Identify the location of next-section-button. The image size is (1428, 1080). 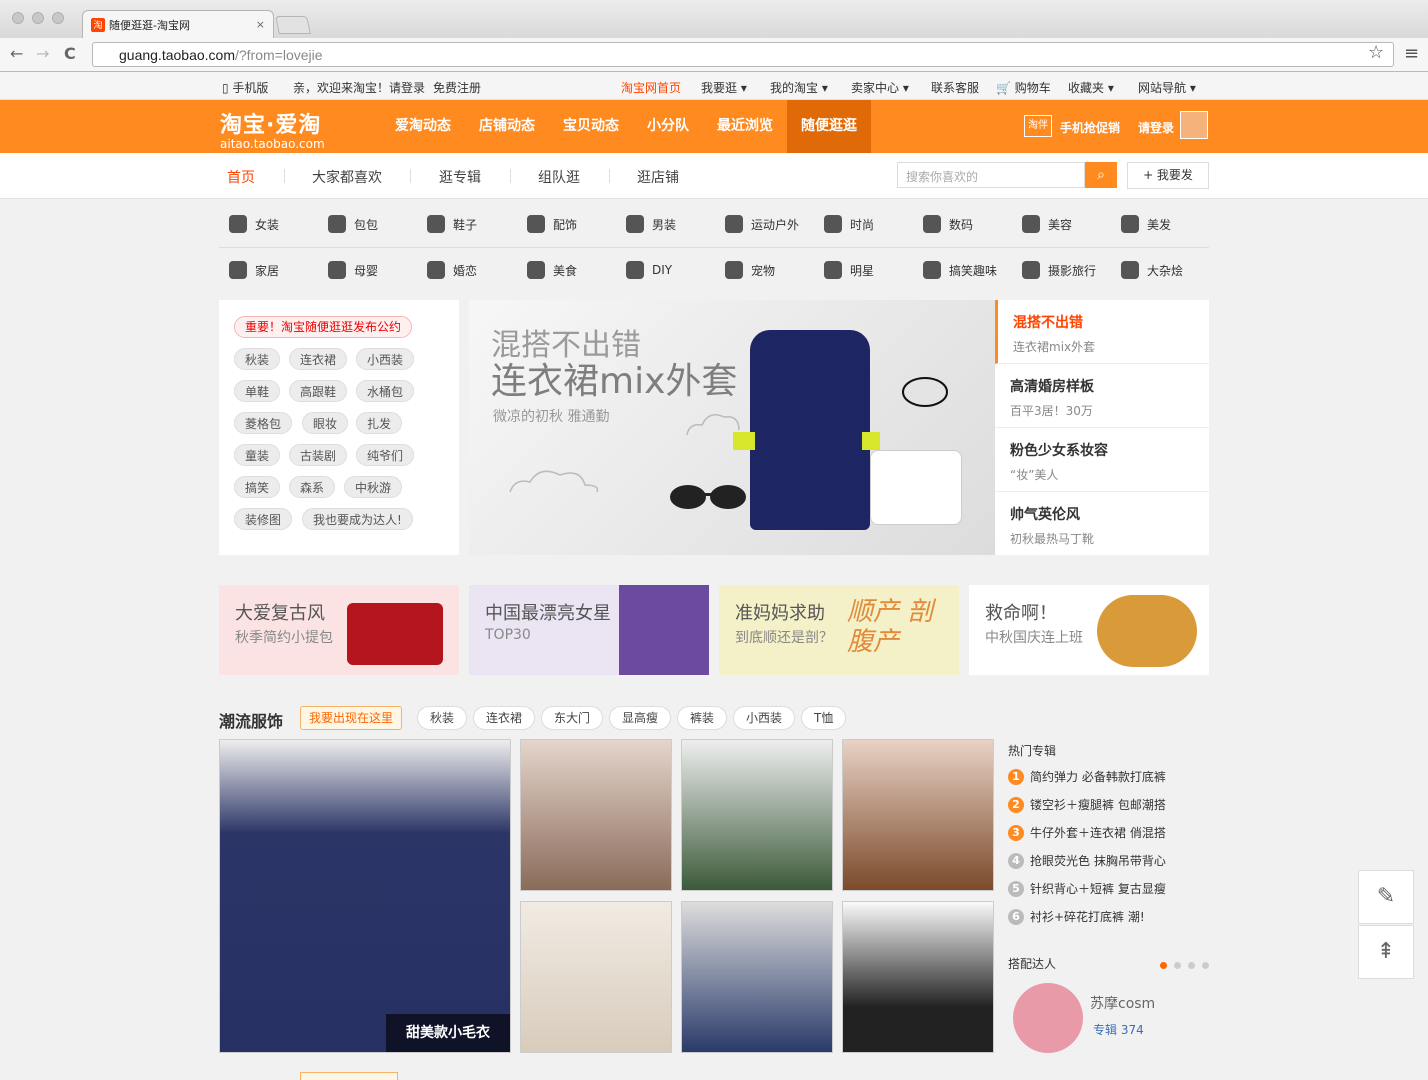
(349, 1076).